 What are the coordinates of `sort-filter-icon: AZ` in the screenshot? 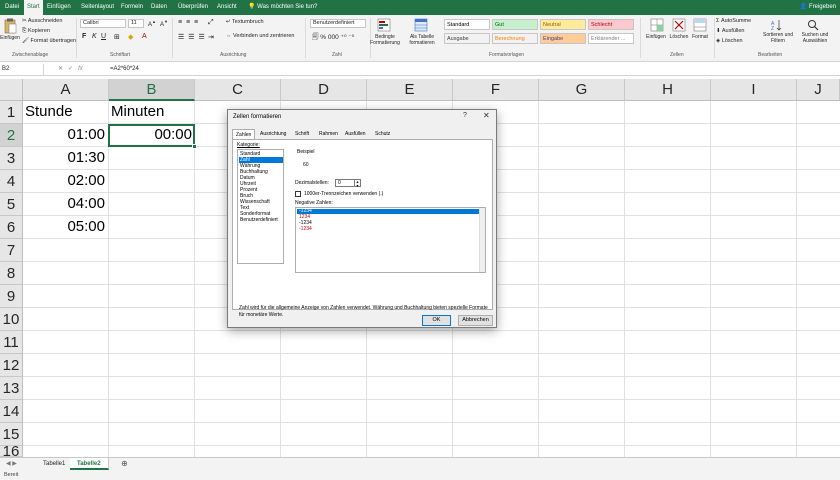 It's located at (778, 25).